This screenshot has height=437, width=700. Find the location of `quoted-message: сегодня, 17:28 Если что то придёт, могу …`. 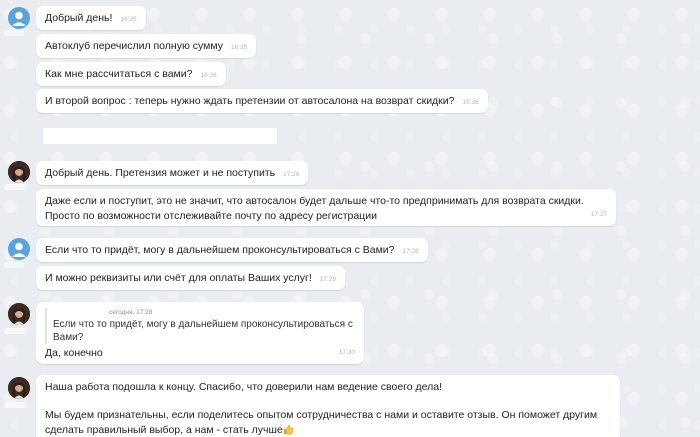

quoted-message: сегодня, 17:28 Если что то придёт, могу … is located at coordinates (200, 326).